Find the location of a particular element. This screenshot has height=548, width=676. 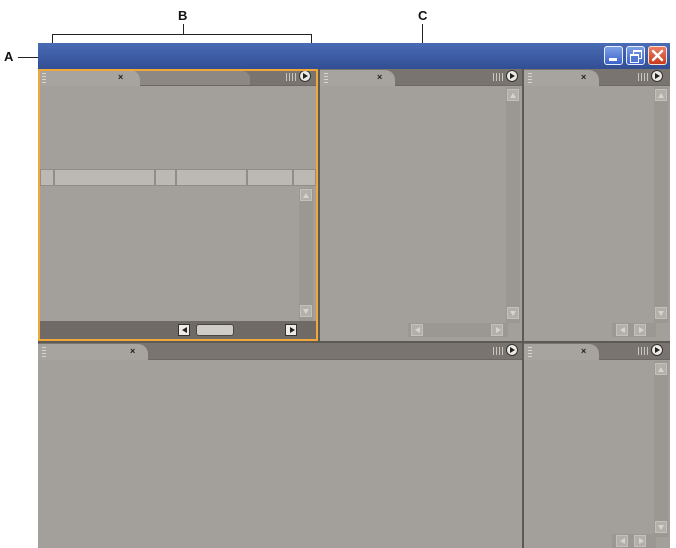

minimize-icon is located at coordinates (613, 59).